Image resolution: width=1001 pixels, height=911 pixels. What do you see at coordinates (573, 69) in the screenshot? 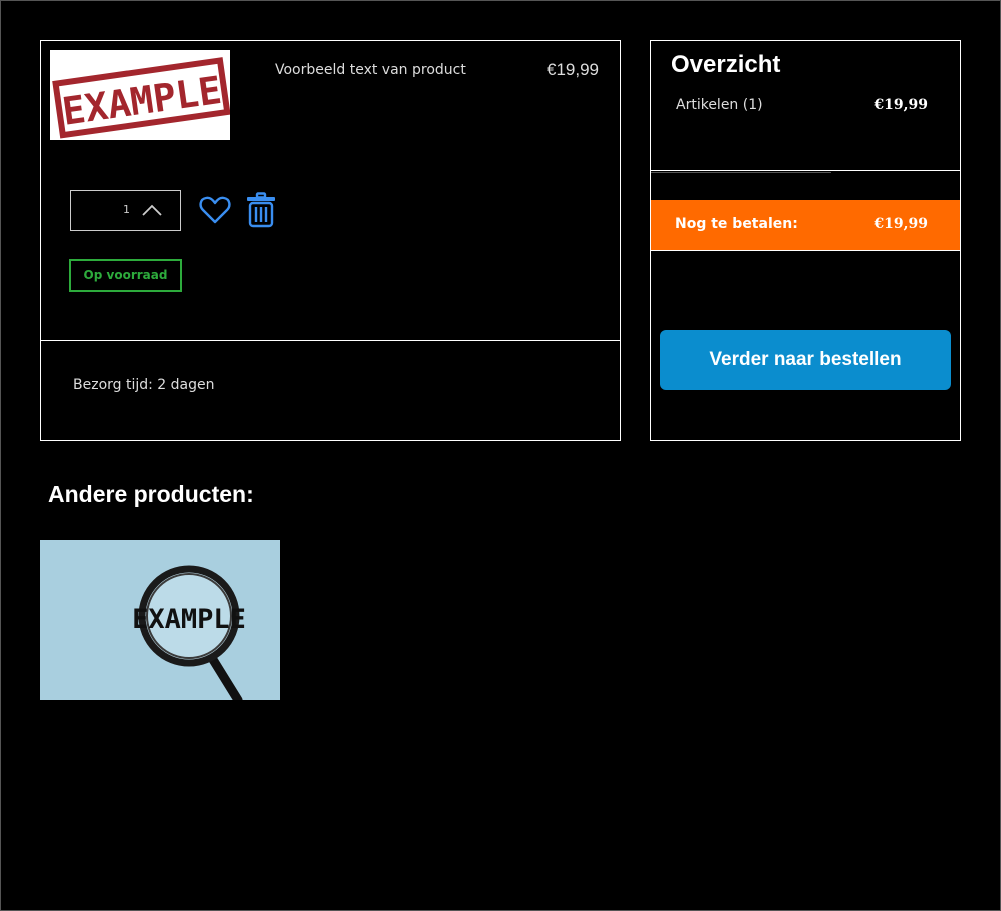
I see `product-price: €19,99` at bounding box center [573, 69].